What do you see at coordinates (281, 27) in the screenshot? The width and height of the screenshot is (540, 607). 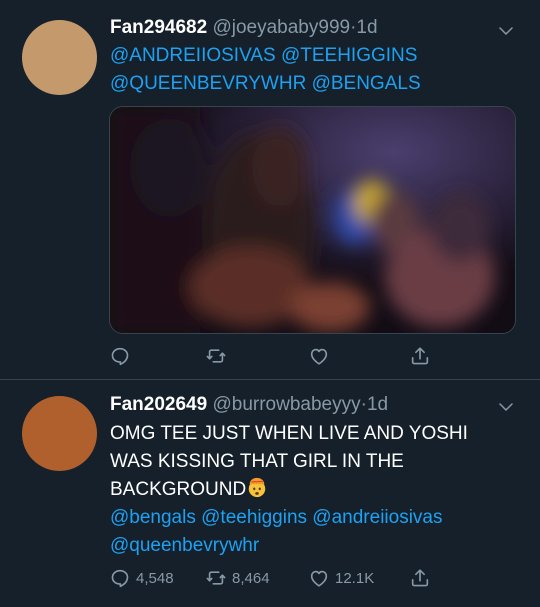 I see `handle: @joeyababy999` at bounding box center [281, 27].